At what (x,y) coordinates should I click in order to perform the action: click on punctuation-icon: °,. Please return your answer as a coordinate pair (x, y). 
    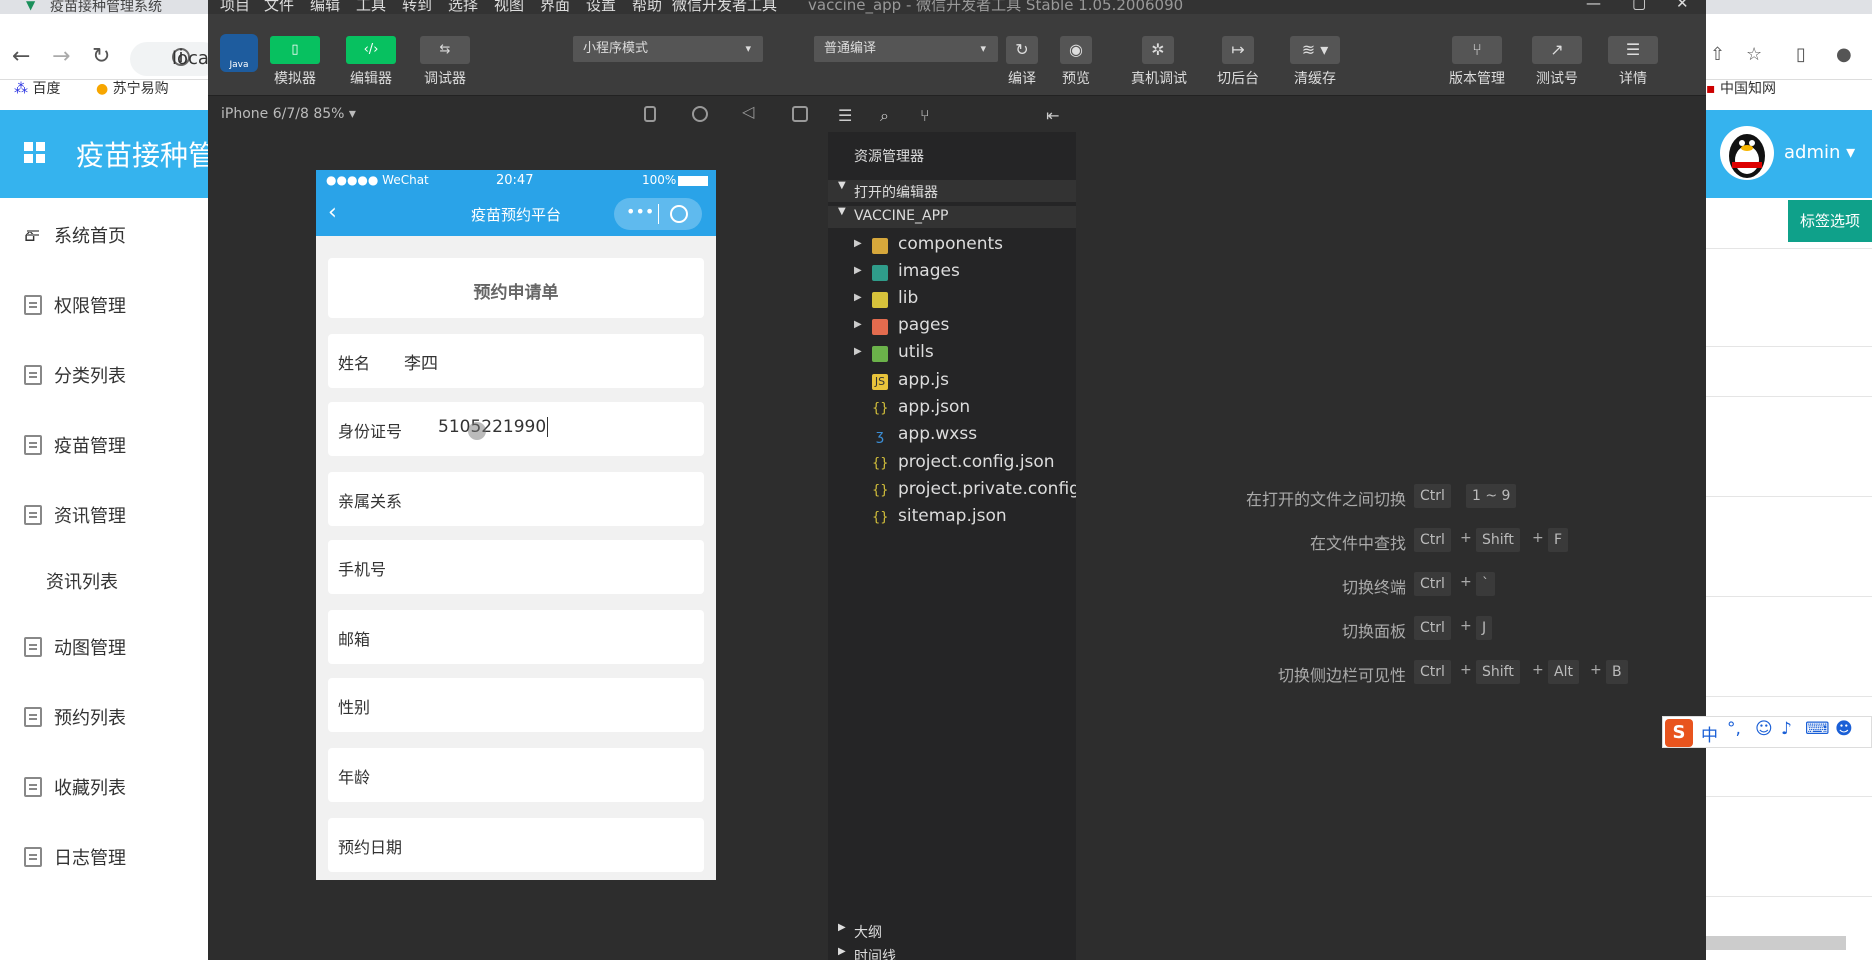
    Looking at the image, I should click on (1734, 729).